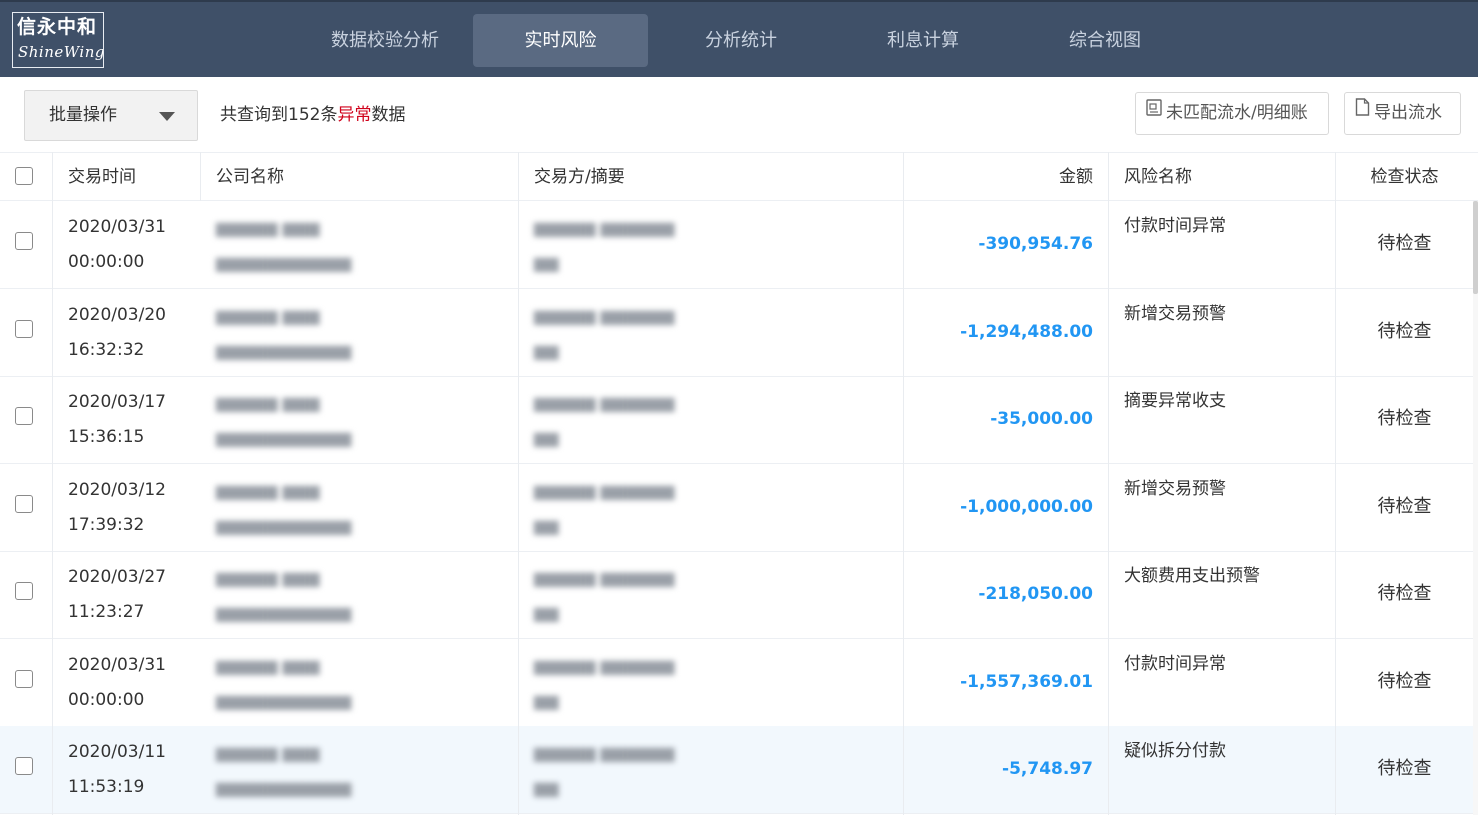  I want to click on amount-value: -390,954.76, so click(1035, 244).